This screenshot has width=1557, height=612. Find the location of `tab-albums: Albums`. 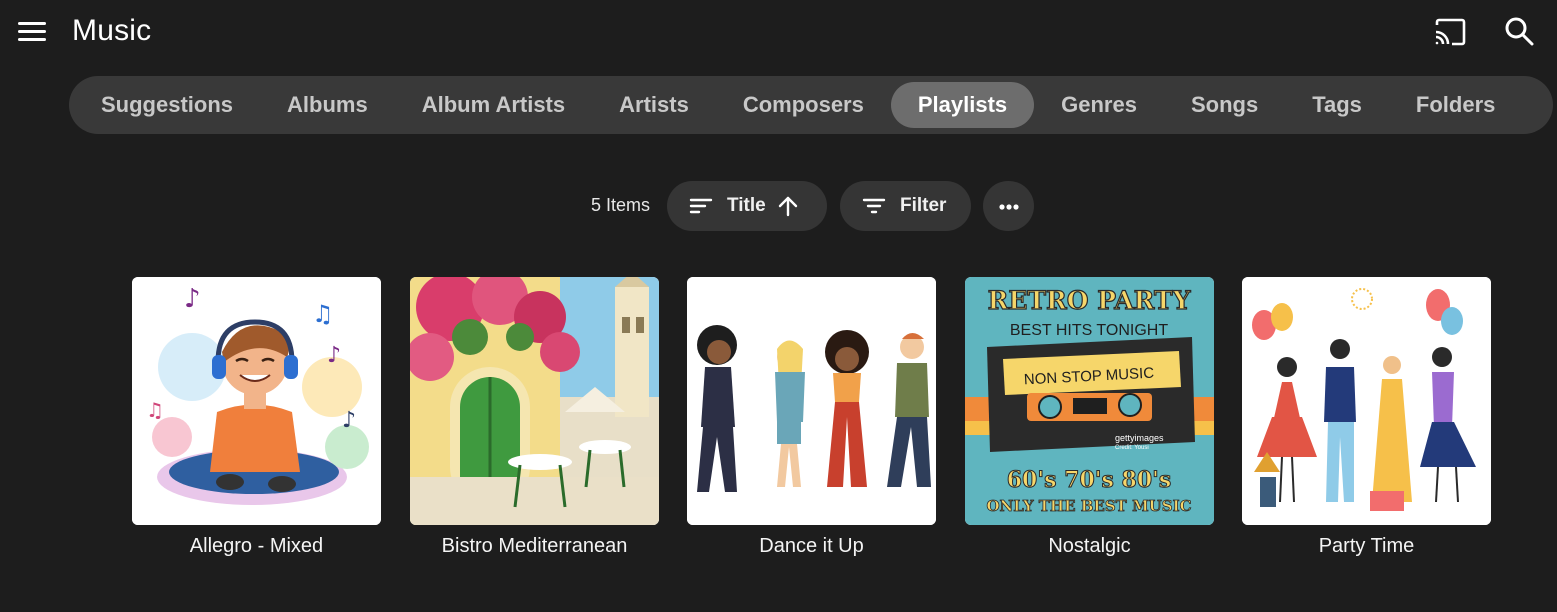

tab-albums: Albums is located at coordinates (327, 105).